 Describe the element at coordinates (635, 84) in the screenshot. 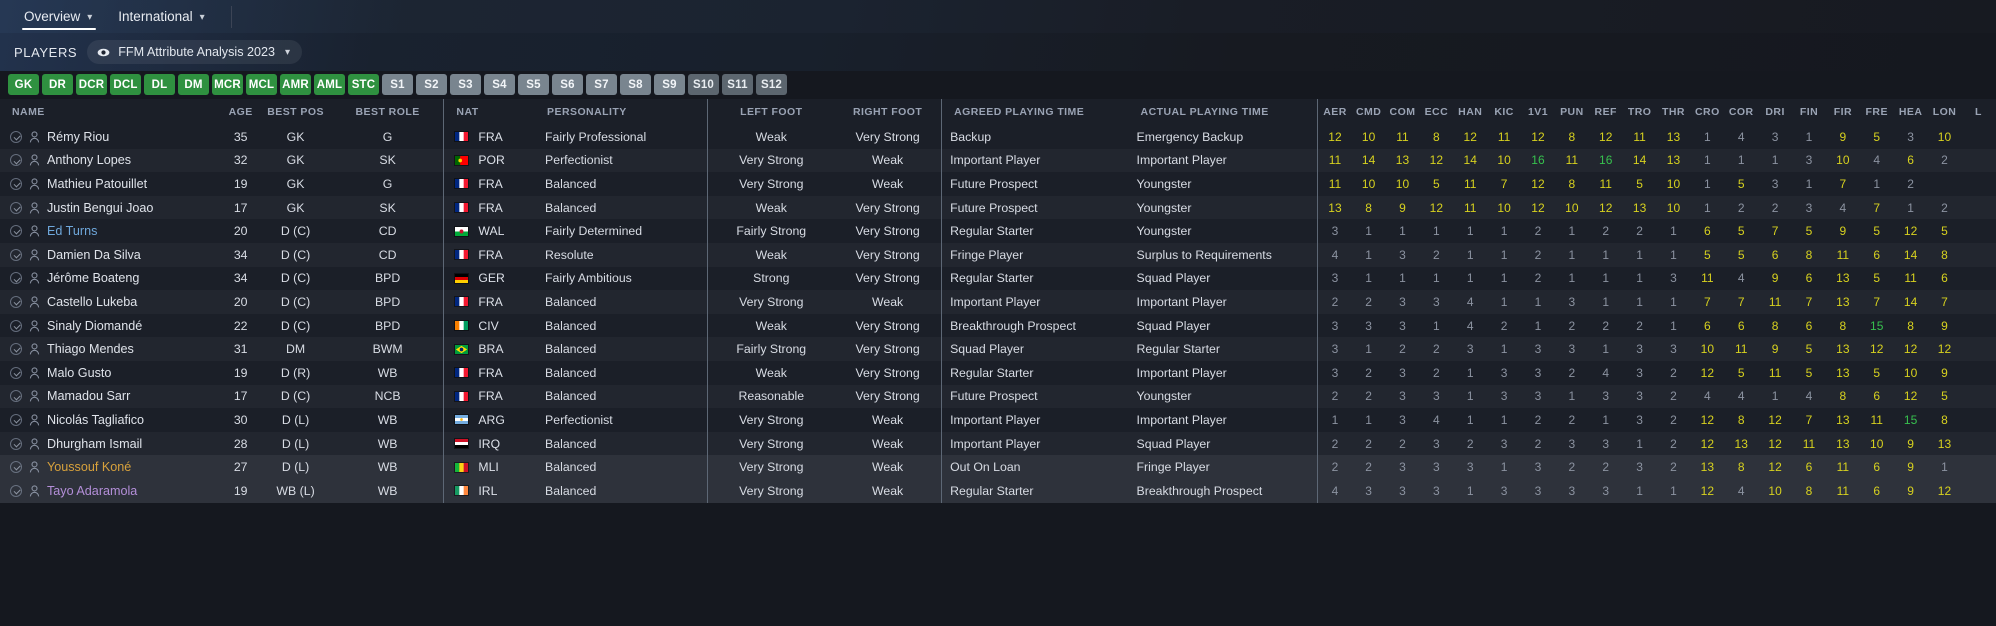

I see `position-filter-s8: S8` at that location.